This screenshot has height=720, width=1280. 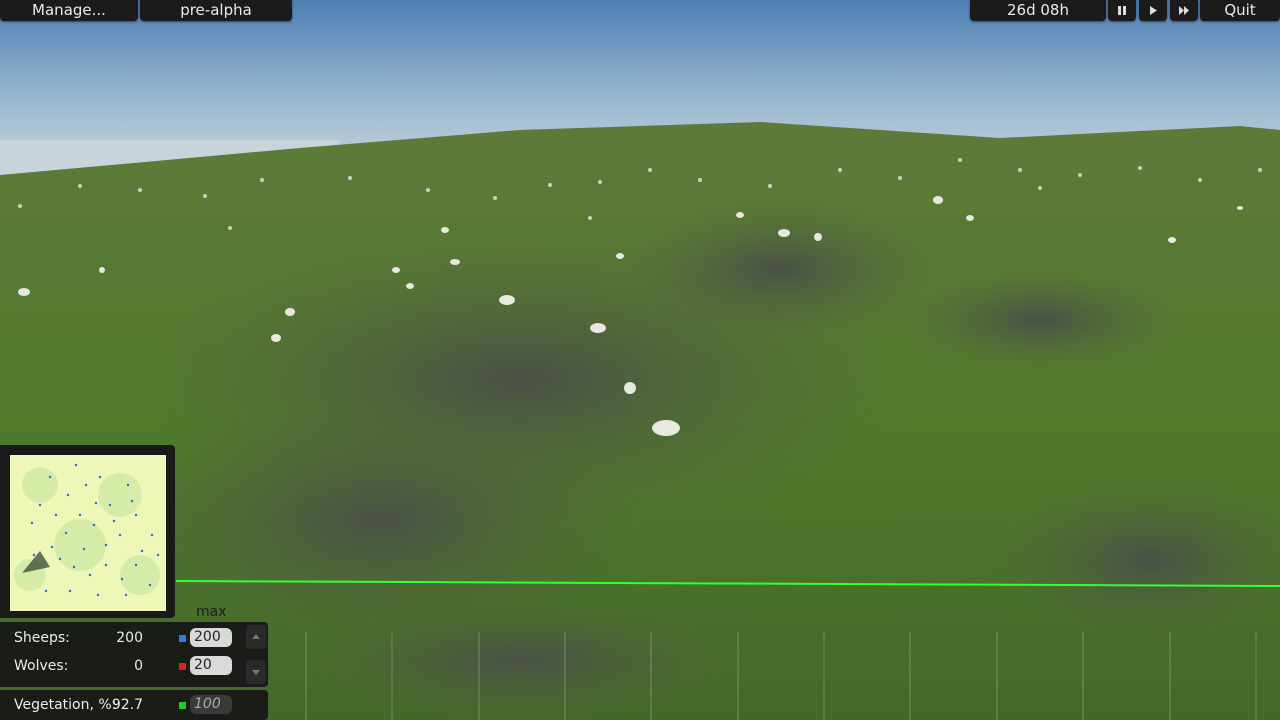 I want to click on wolves-row: Wolves: 0 20, so click(x=134, y=666).